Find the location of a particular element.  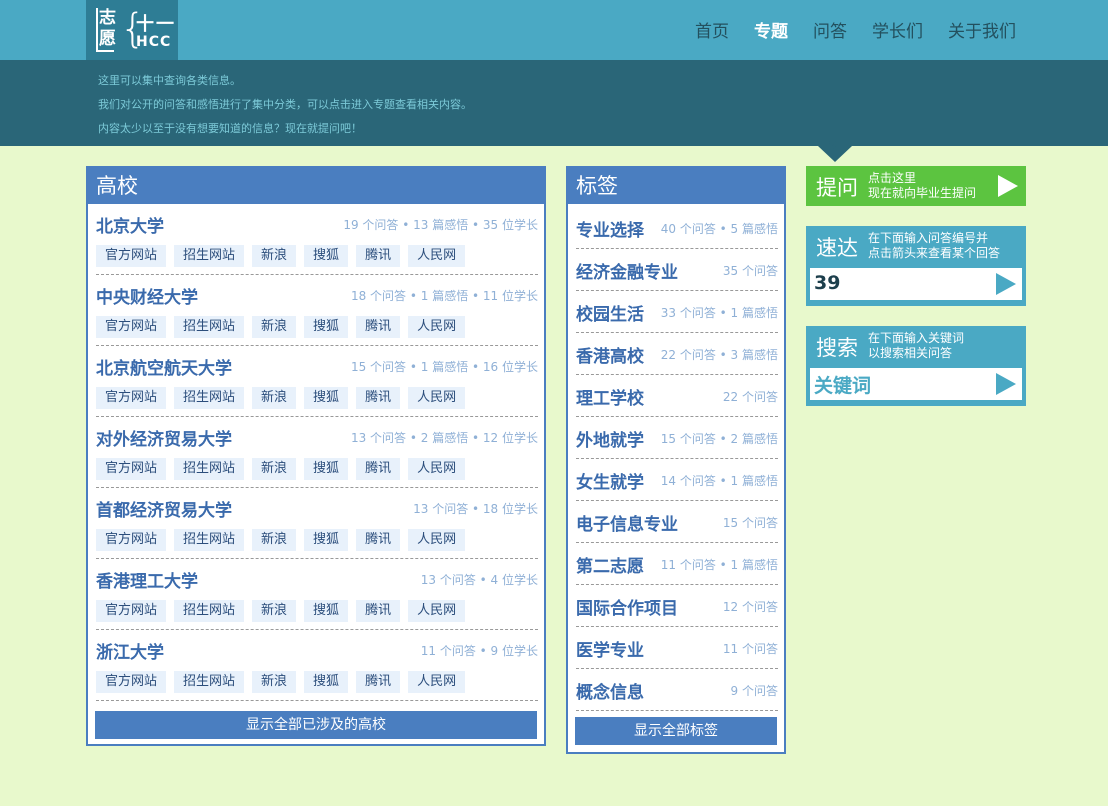

site-logo: 志 愿 { 十一 HCC is located at coordinates (132, 30).